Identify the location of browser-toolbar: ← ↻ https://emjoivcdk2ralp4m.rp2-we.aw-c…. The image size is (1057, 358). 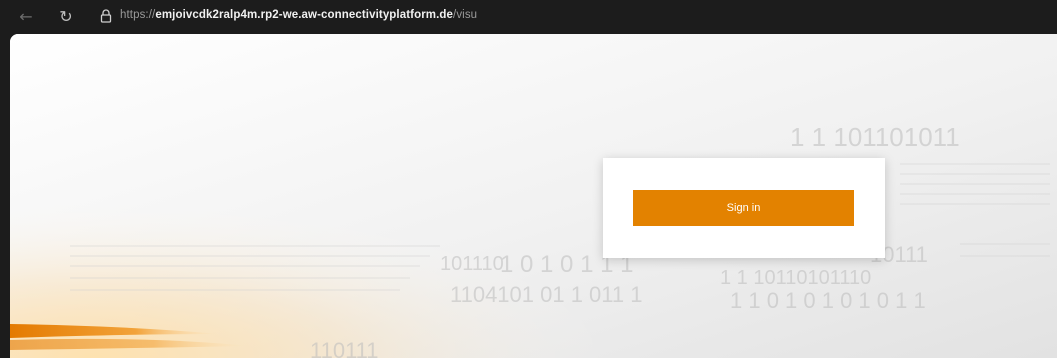
(528, 17).